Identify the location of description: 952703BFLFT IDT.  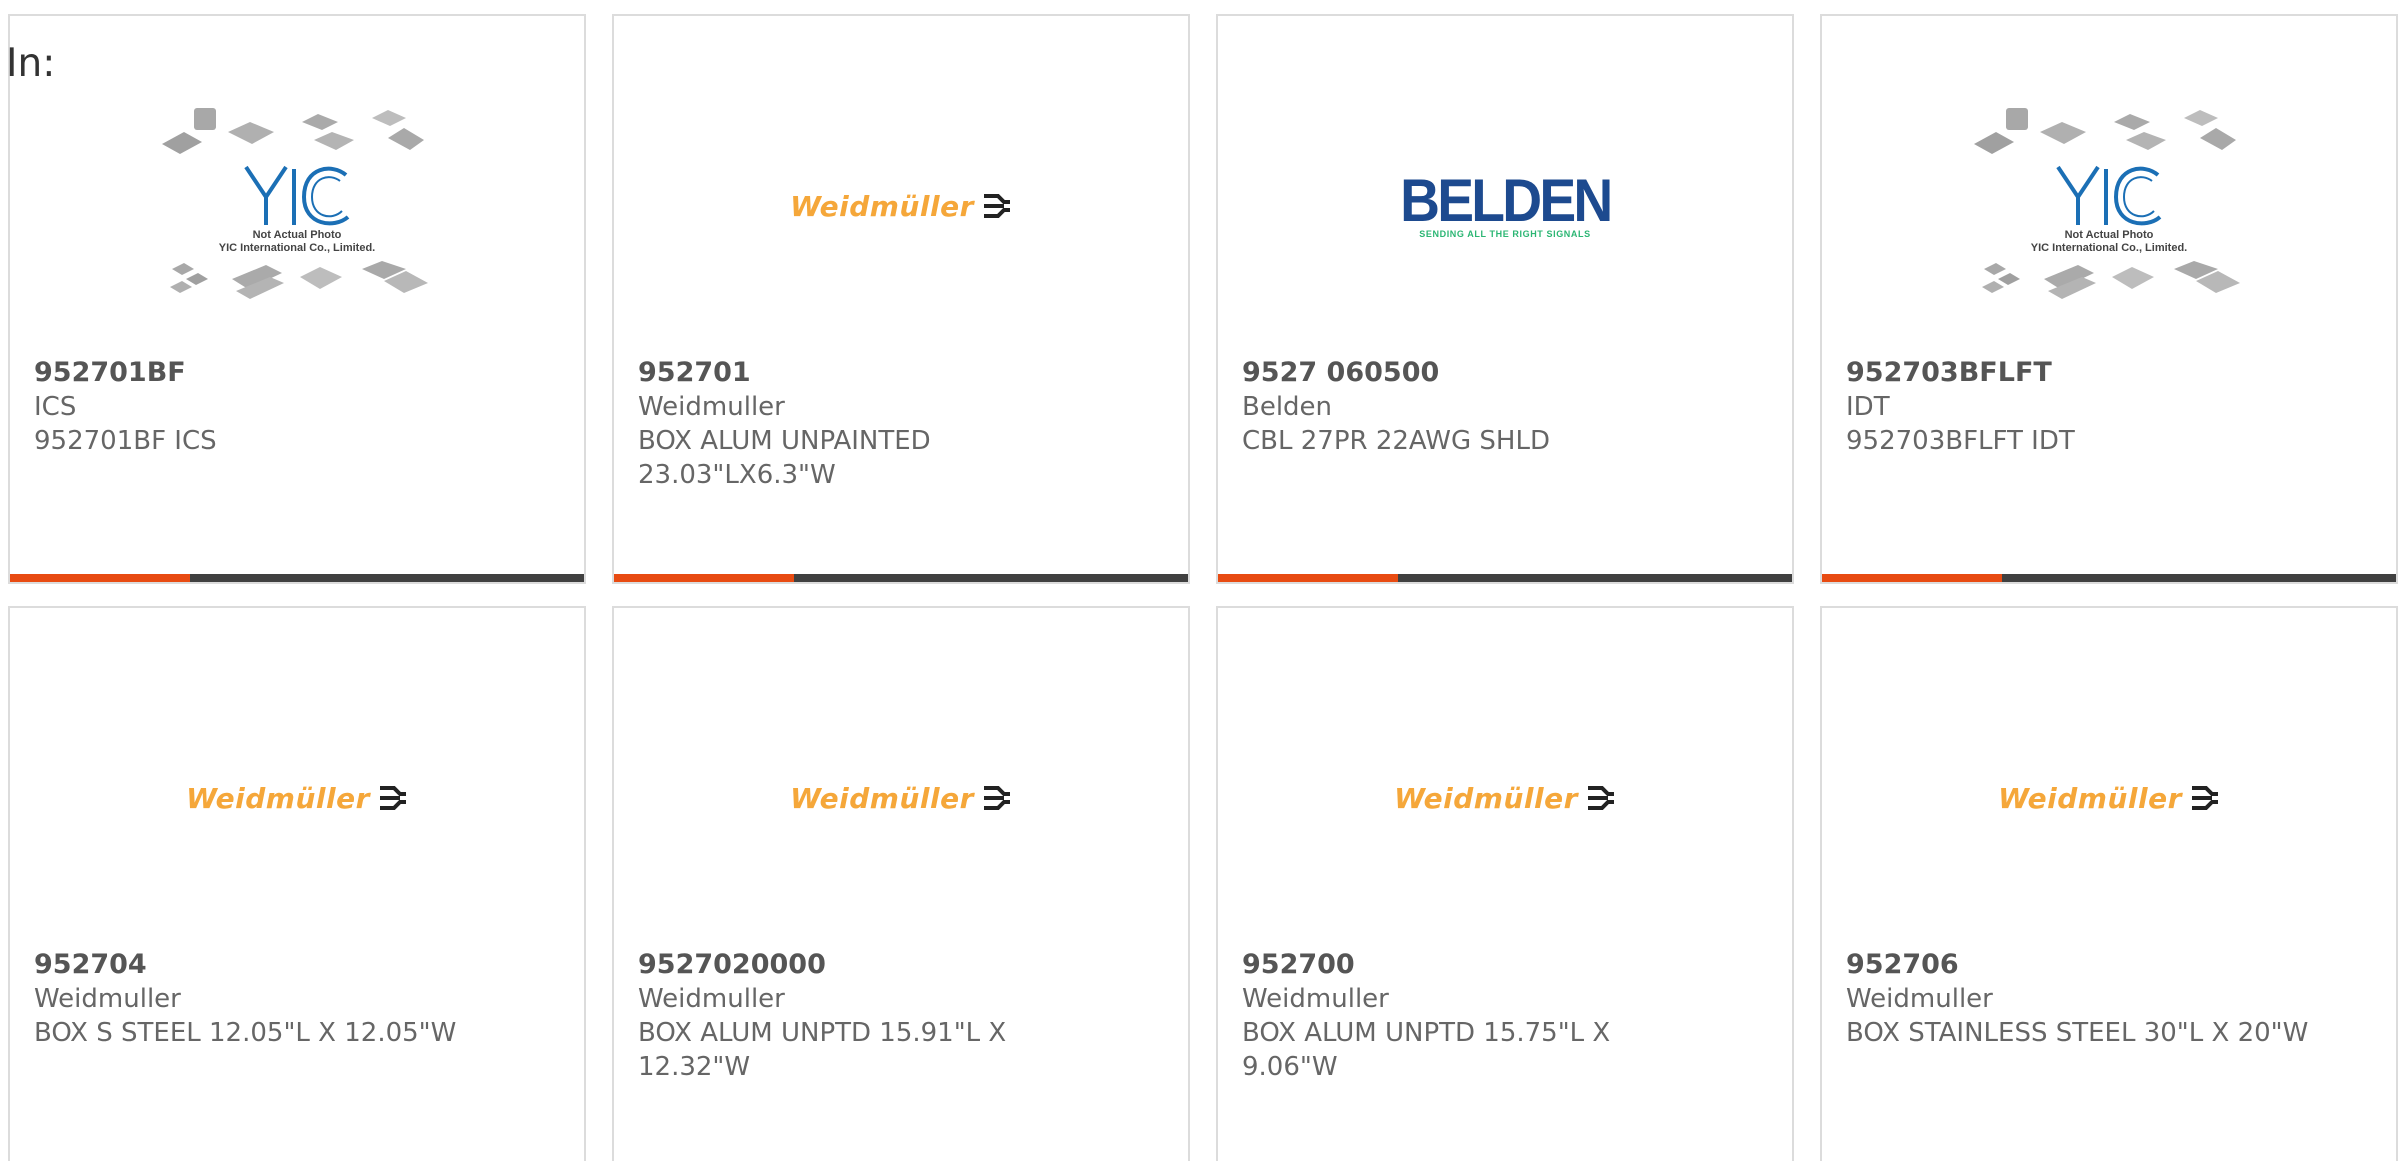
(1960, 441).